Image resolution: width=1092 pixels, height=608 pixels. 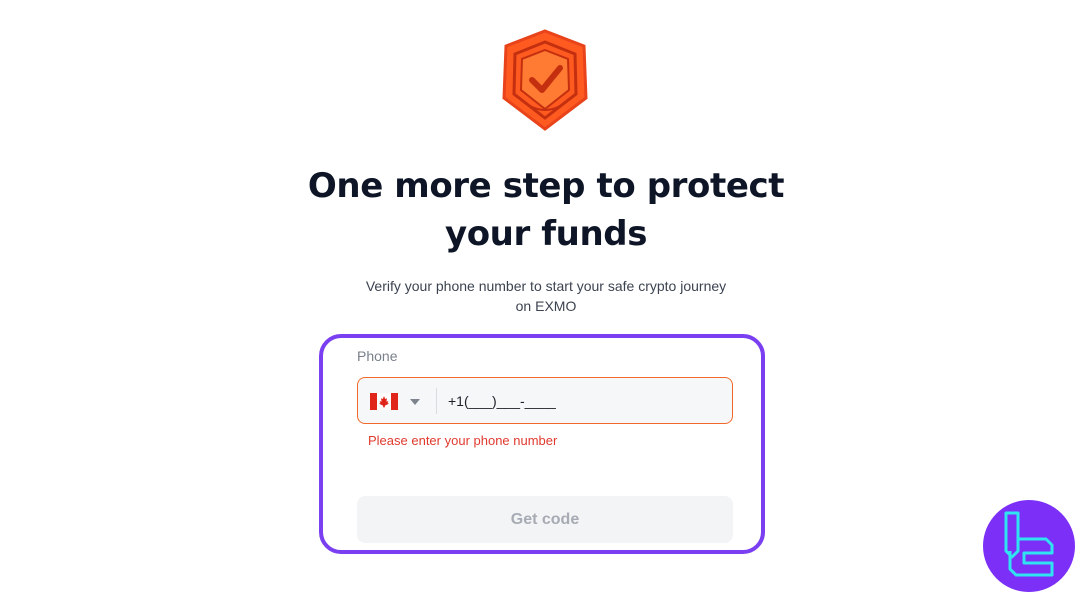 I want to click on canada-flag-icon, so click(x=384, y=401).